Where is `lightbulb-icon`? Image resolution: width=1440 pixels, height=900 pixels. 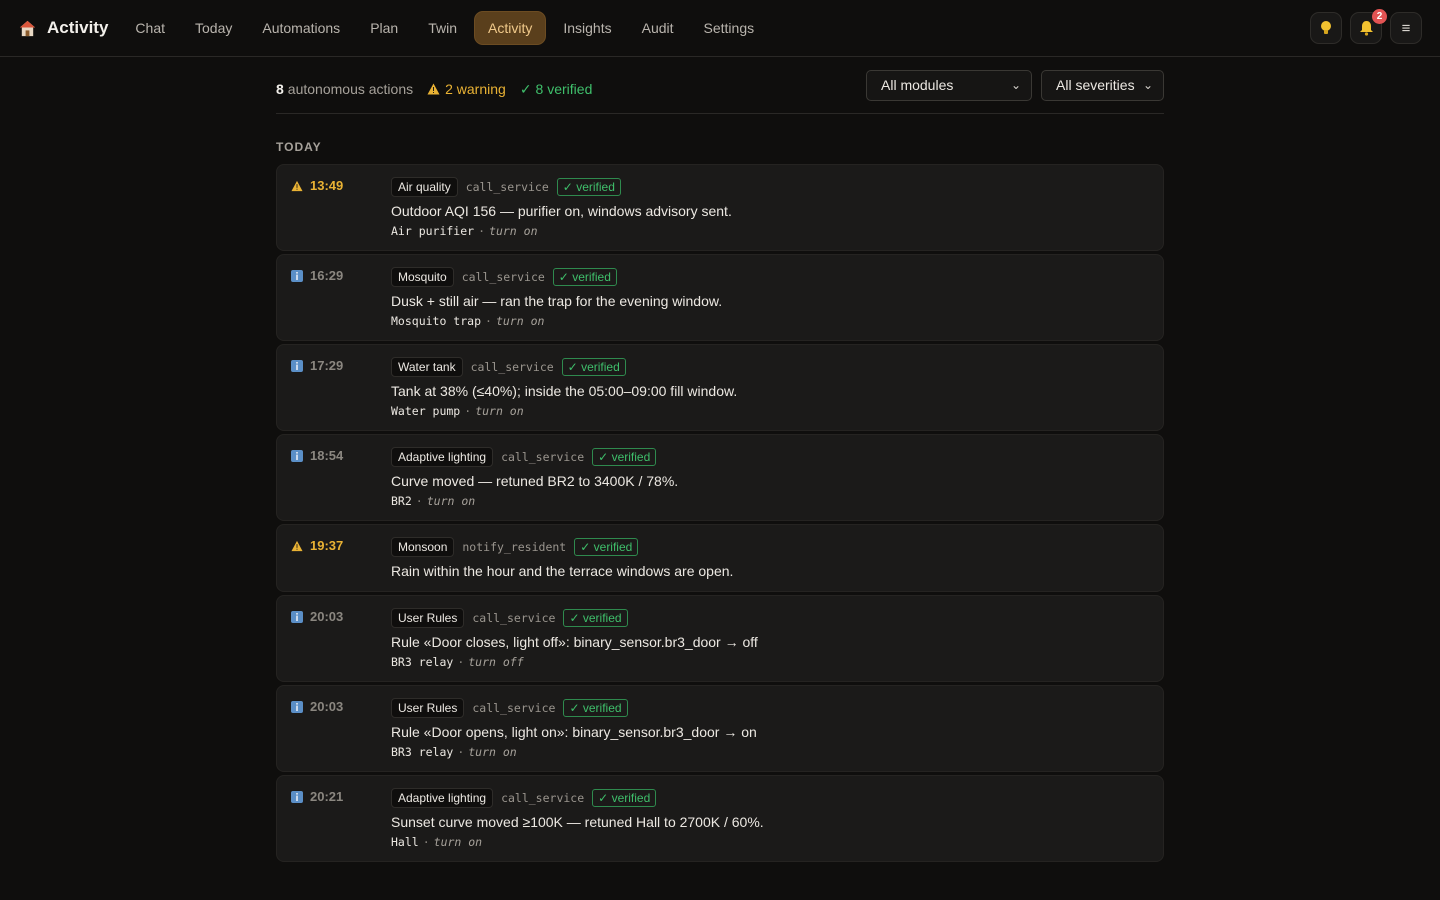 lightbulb-icon is located at coordinates (1326, 27).